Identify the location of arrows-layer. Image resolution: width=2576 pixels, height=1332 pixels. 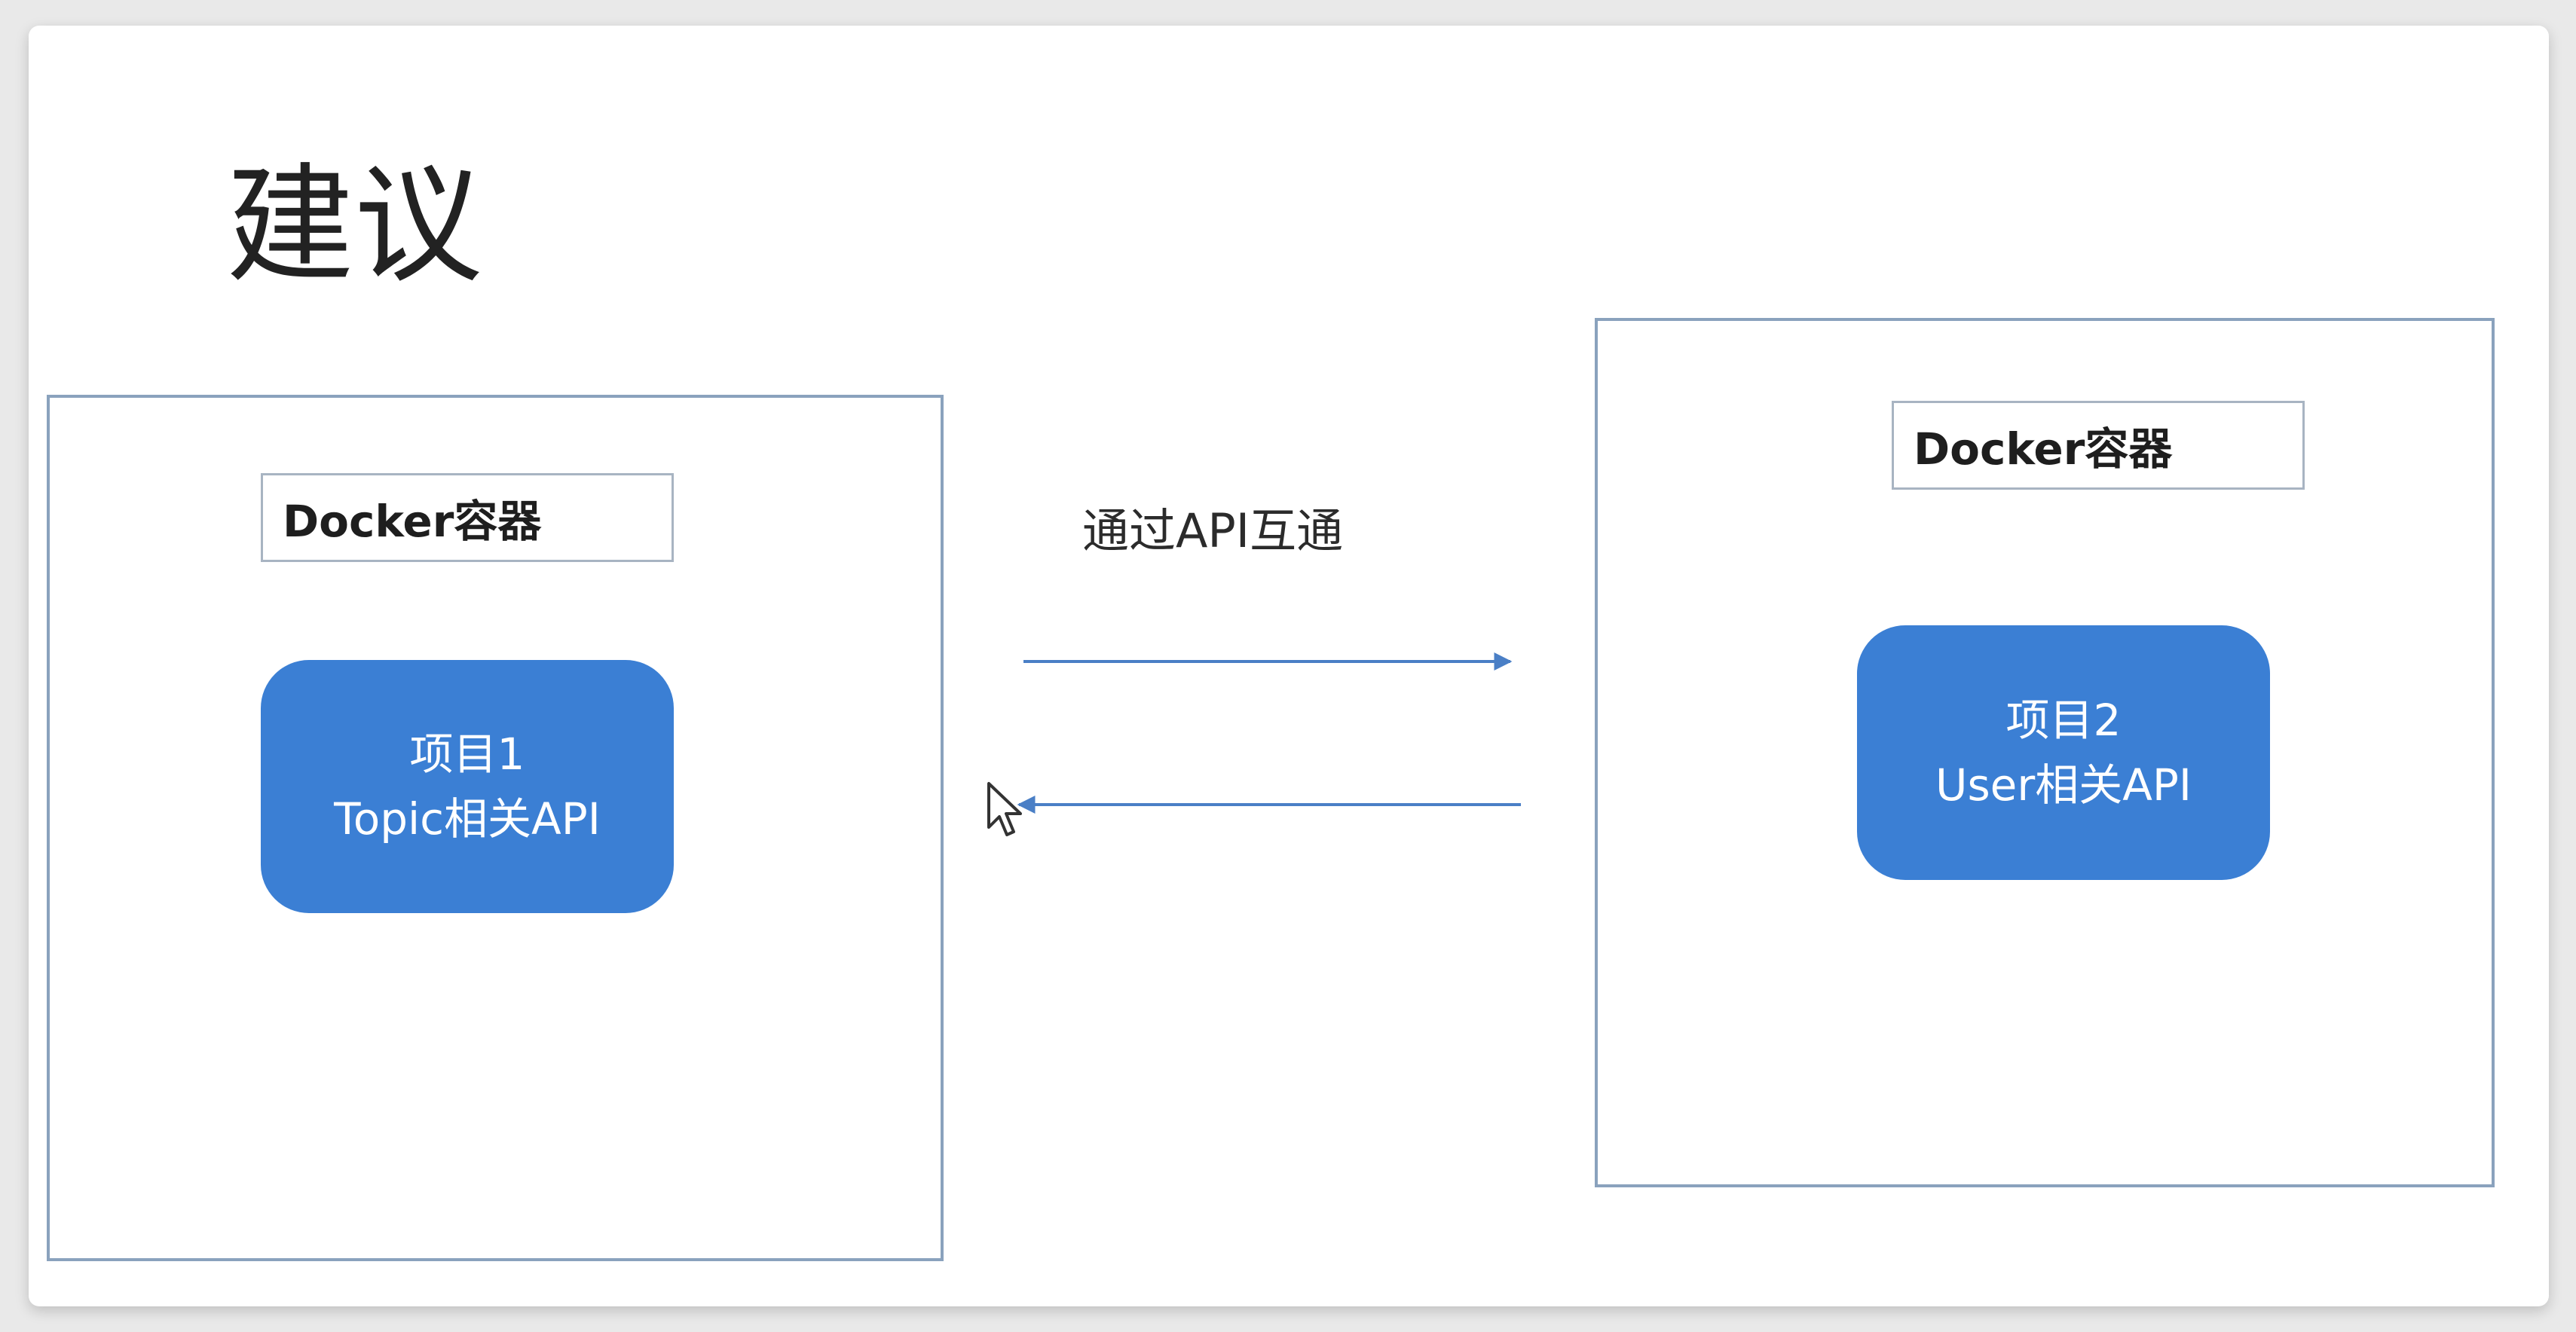
(1254, 744).